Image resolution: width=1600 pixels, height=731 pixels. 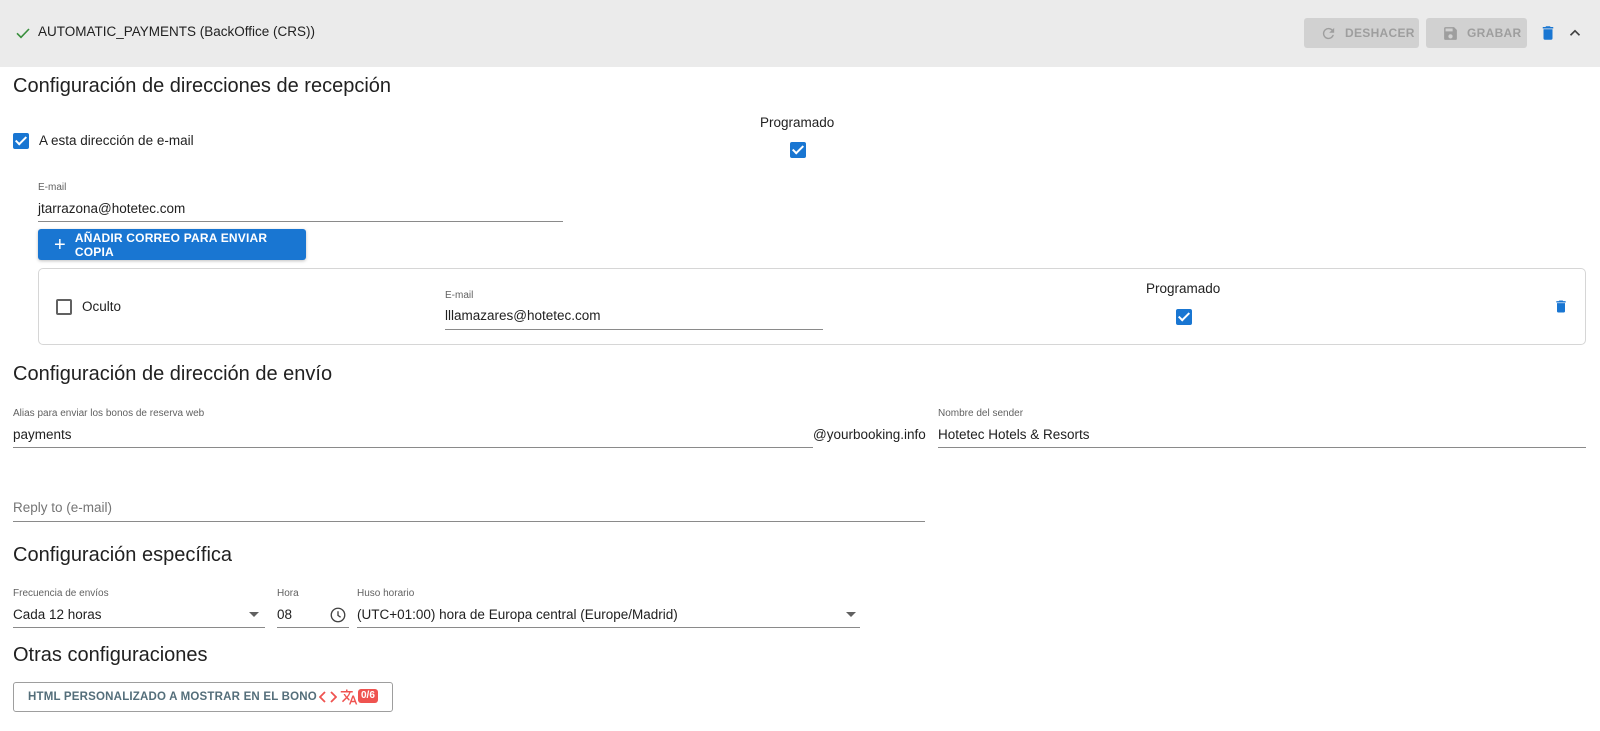 I want to click on translate-icon, so click(x=349, y=697).